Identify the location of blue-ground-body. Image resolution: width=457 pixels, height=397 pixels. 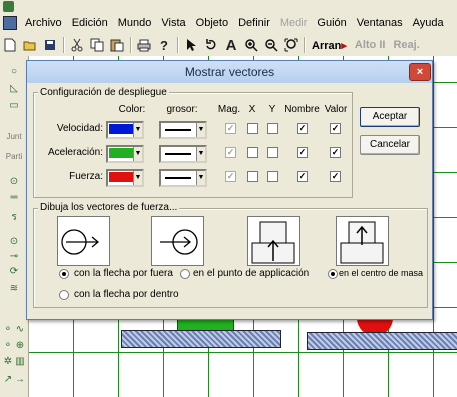
(382, 341).